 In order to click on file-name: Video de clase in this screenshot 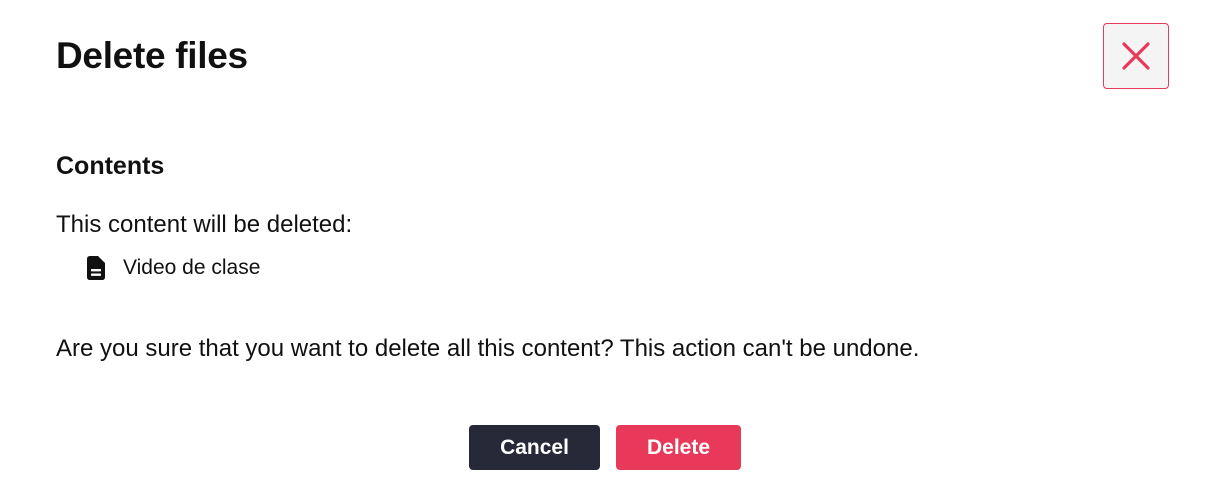, I will do `click(192, 267)`.